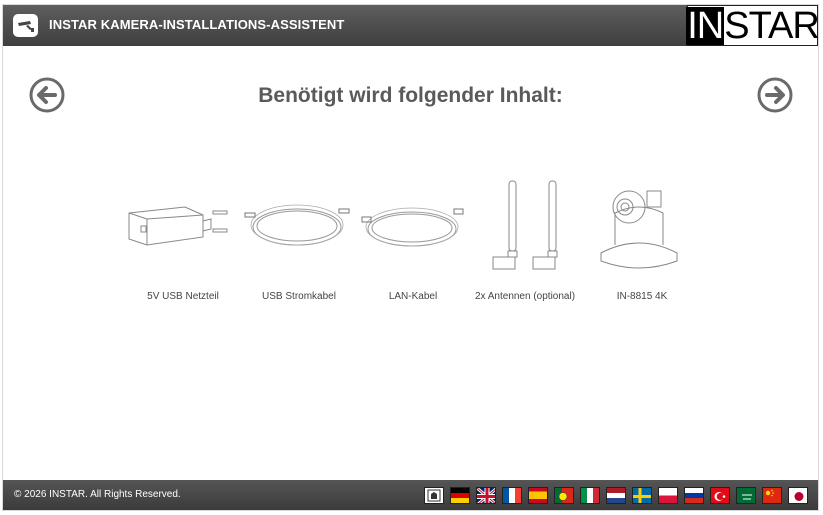 The height and width of the screenshot is (515, 823). I want to click on flag-pt-icon, so click(564, 495).